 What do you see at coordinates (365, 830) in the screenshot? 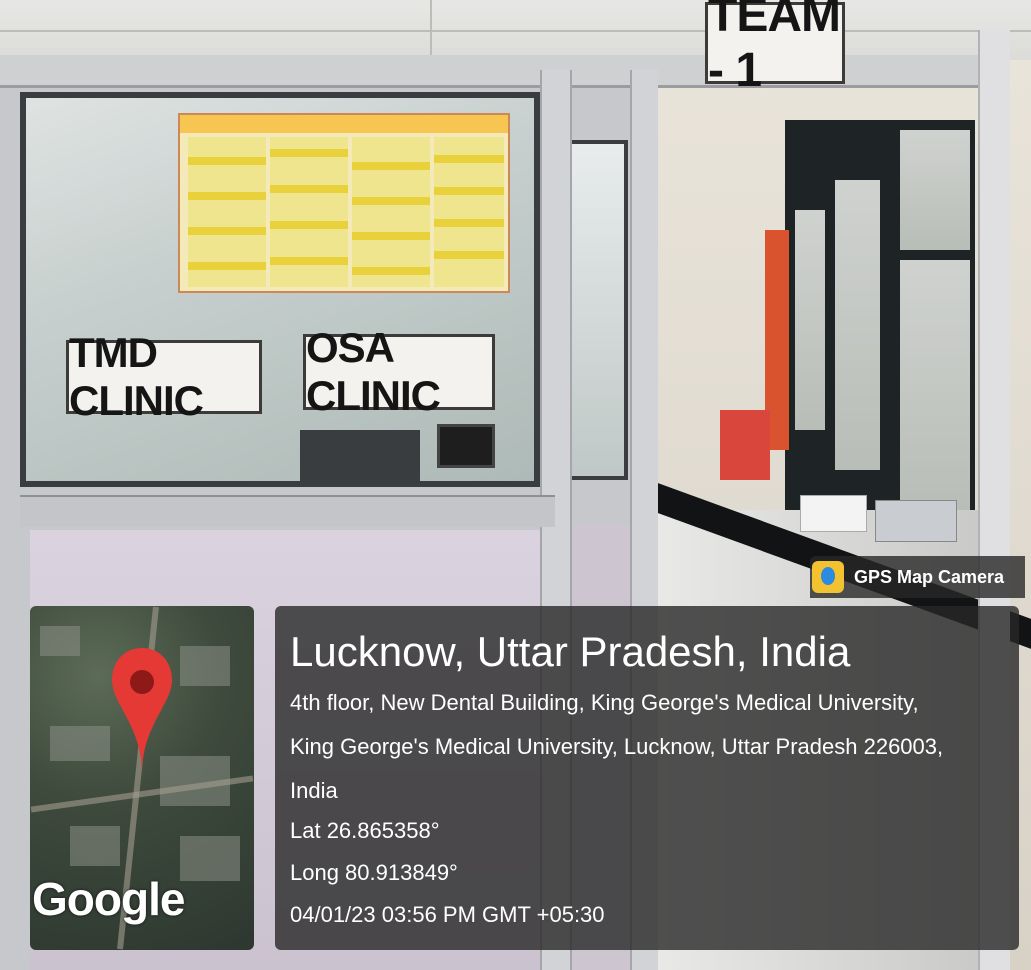
I see `latitude: Lat 26.865358°` at bounding box center [365, 830].